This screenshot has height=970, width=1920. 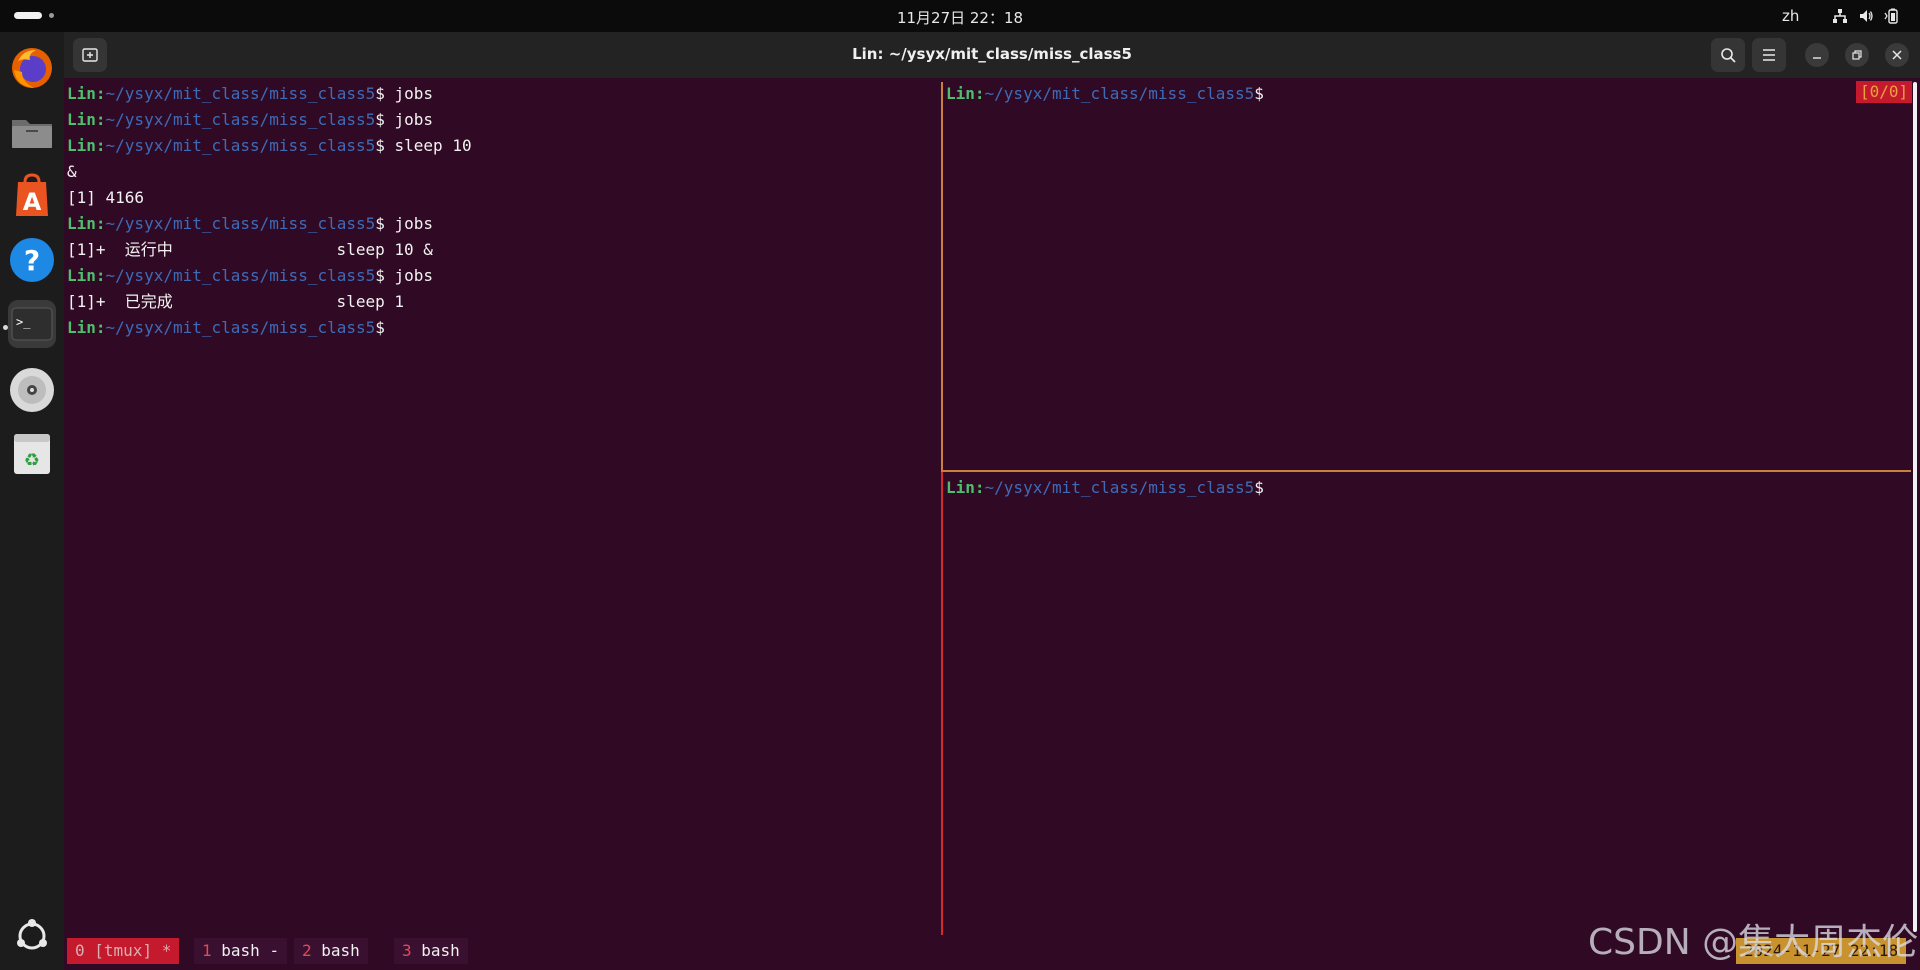 What do you see at coordinates (32, 390) in the screenshot?
I see `disc-icon` at bounding box center [32, 390].